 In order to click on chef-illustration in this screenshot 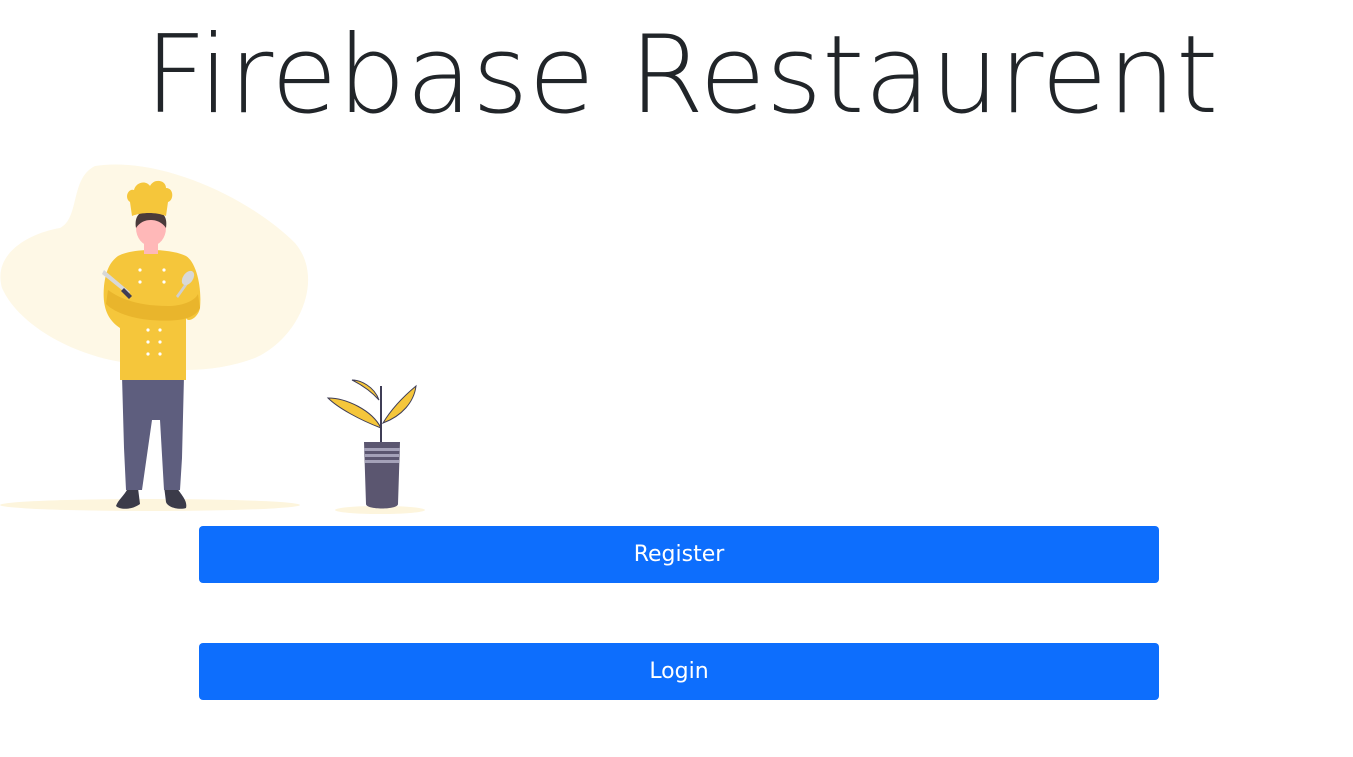, I will do `click(212, 339)`.